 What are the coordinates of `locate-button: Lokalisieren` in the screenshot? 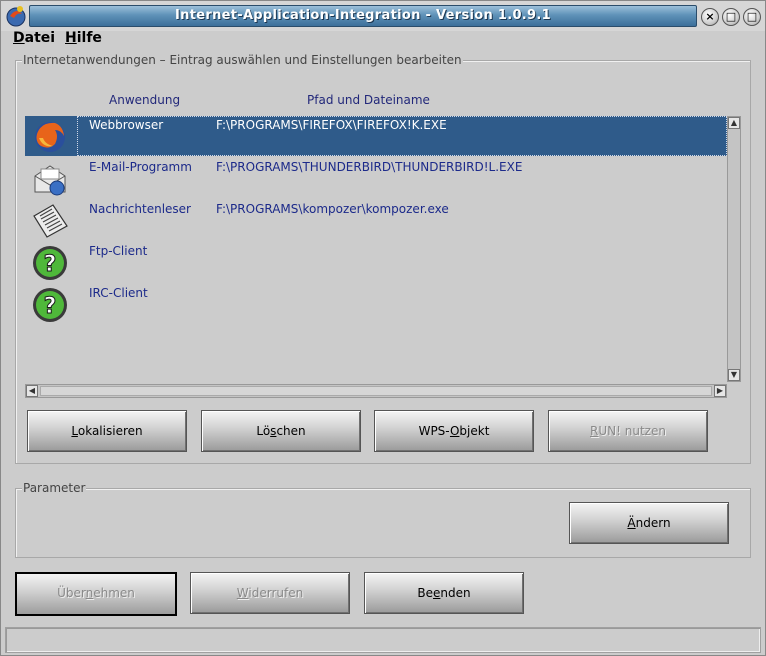 It's located at (107, 431).